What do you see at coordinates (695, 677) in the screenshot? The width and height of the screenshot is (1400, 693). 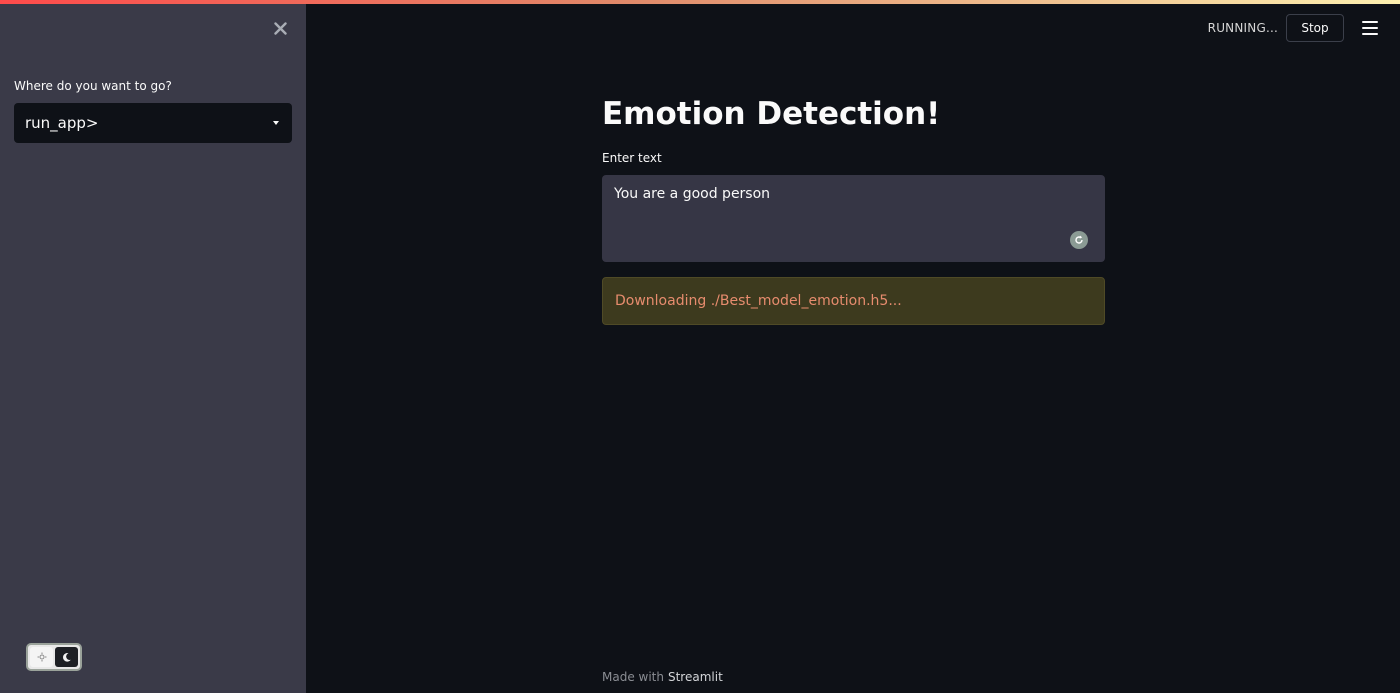 I see `streamlit-link: Streamlit` at bounding box center [695, 677].